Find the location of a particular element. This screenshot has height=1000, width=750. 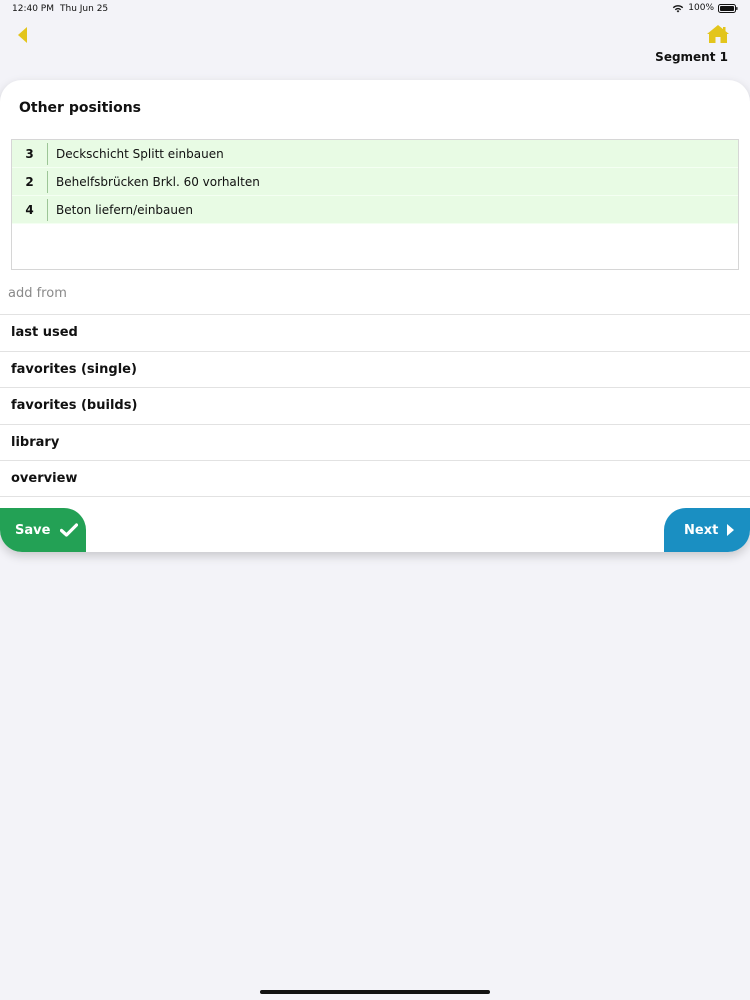

position-number: 2 is located at coordinates (30, 181).